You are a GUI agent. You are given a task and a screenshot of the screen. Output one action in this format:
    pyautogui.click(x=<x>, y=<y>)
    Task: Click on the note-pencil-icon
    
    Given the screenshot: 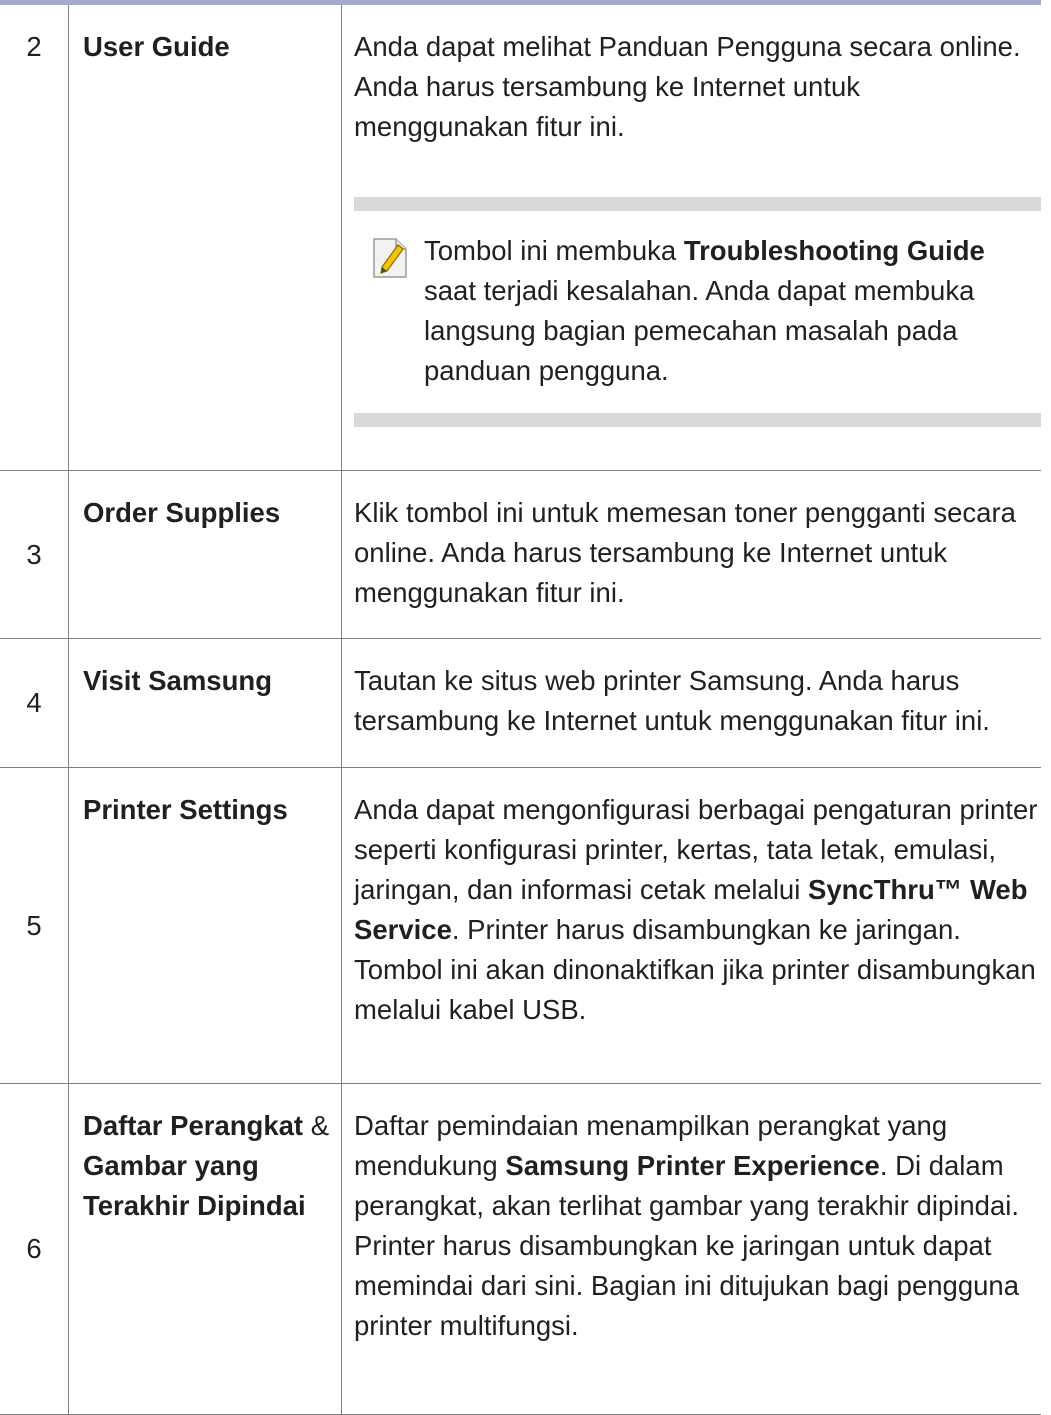 What is the action you would take?
    pyautogui.click(x=390, y=258)
    